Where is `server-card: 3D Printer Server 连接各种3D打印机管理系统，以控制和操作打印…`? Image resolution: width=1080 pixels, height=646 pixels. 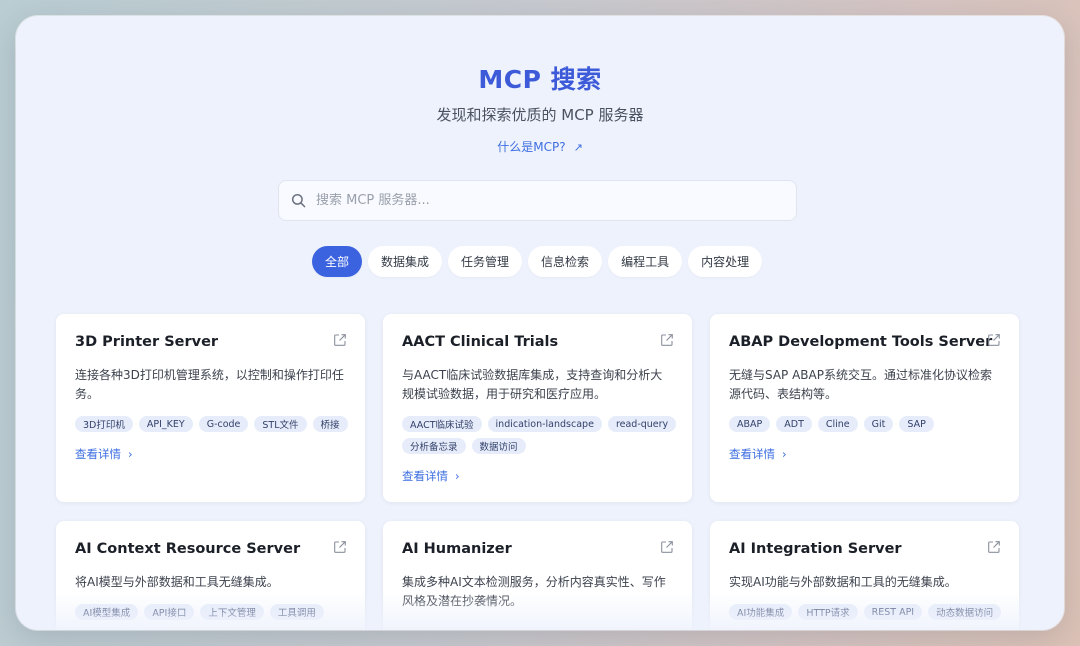
server-card: 3D Printer Server 连接各种3D打印机管理系统，以控制和操作打印… is located at coordinates (210, 408).